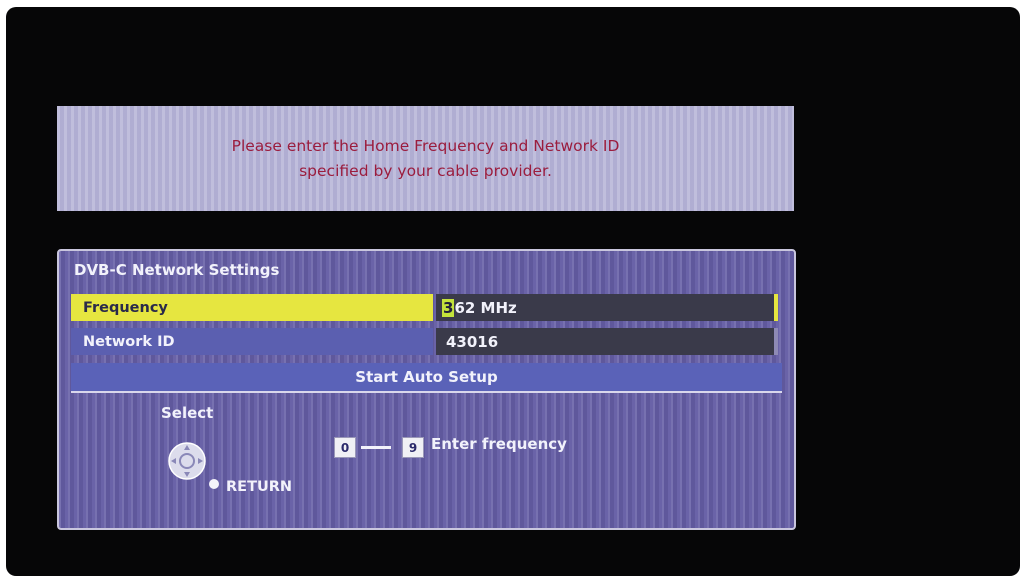 The height and width of the screenshot is (579, 1026). I want to click on start-auto-setup-button: Start Auto Setup, so click(426, 378).